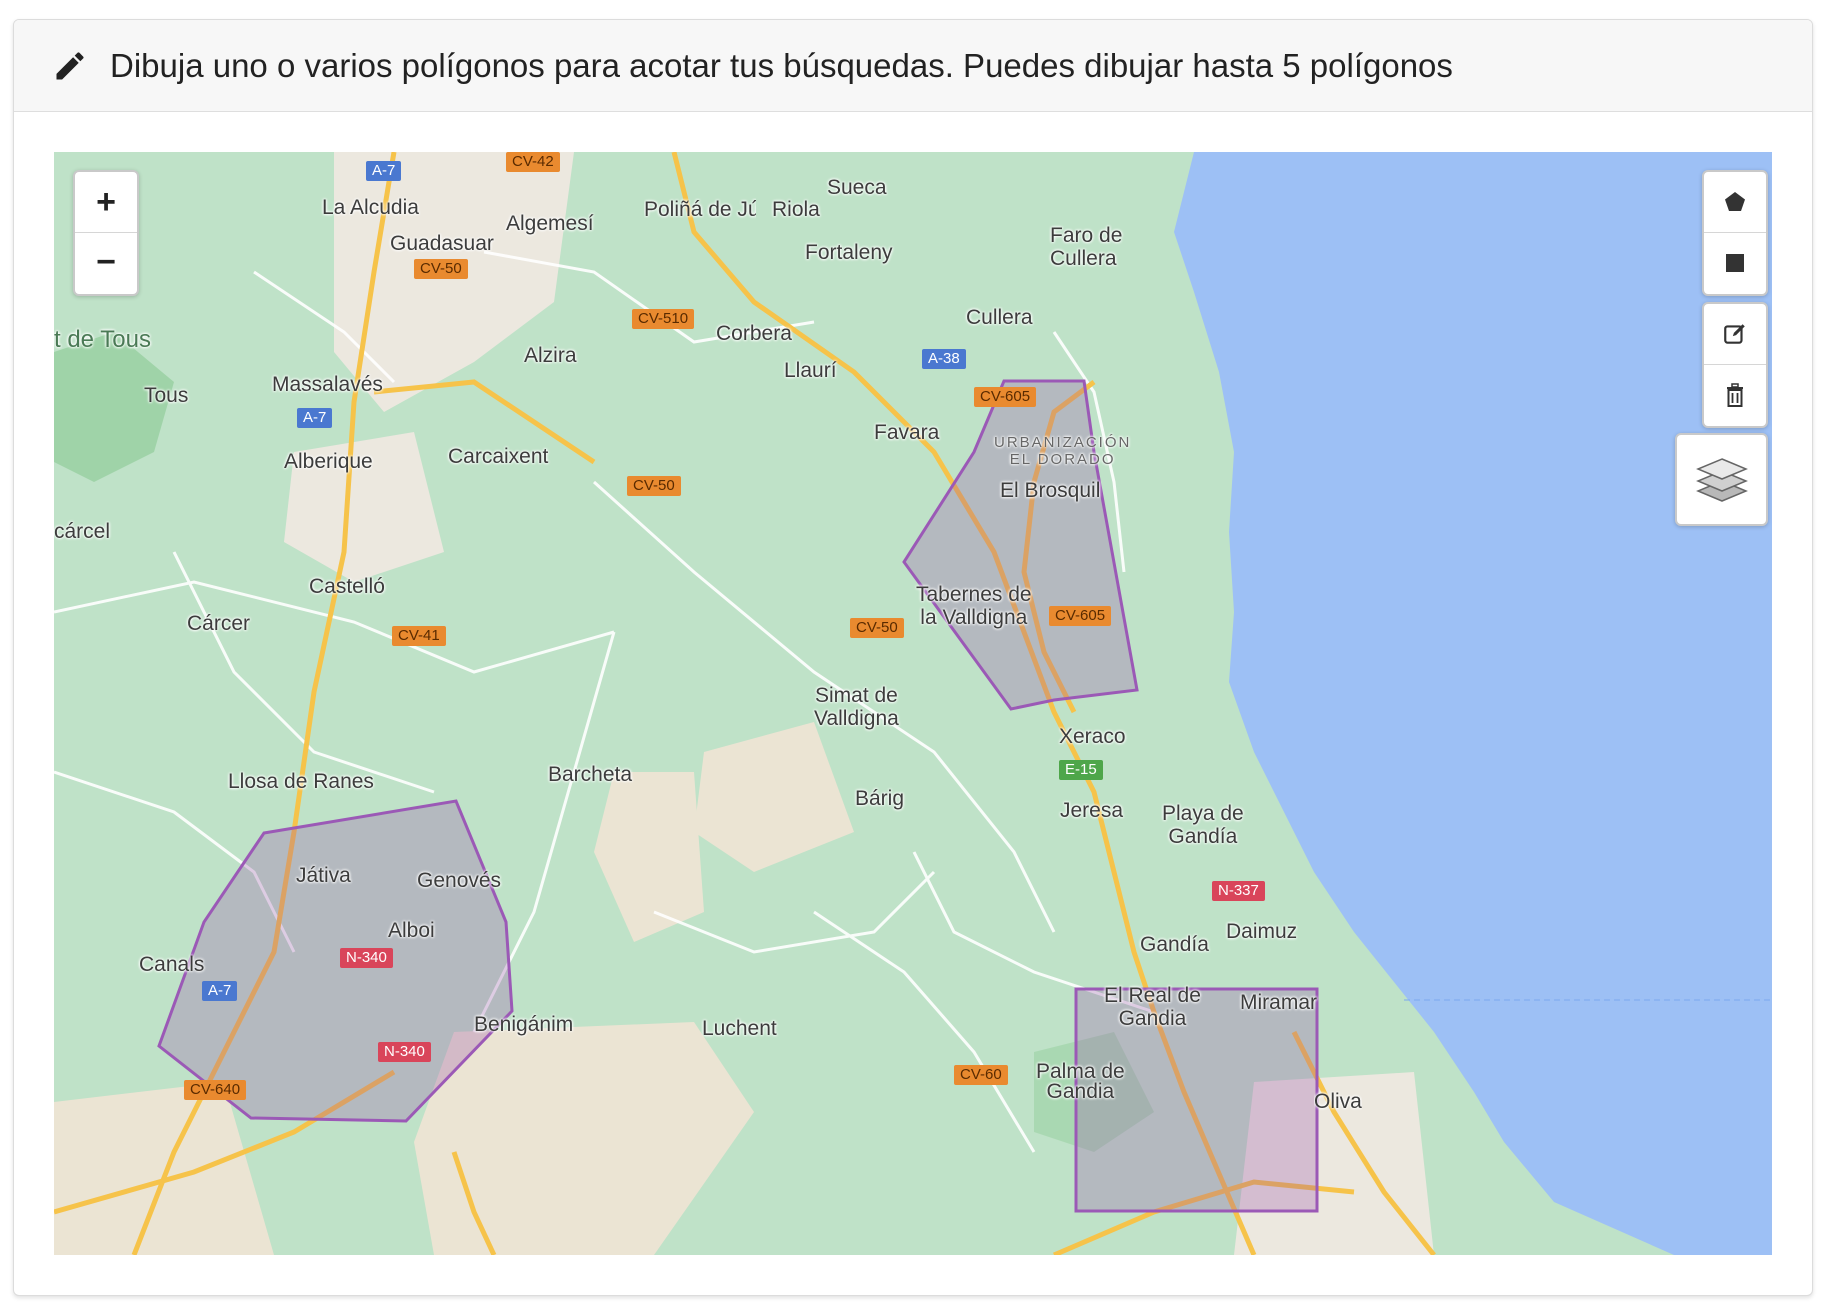 Image resolution: width=1826 pixels, height=1310 pixels. Describe the element at coordinates (590, 774) in the screenshot. I see `place-label: Barcheta` at that location.